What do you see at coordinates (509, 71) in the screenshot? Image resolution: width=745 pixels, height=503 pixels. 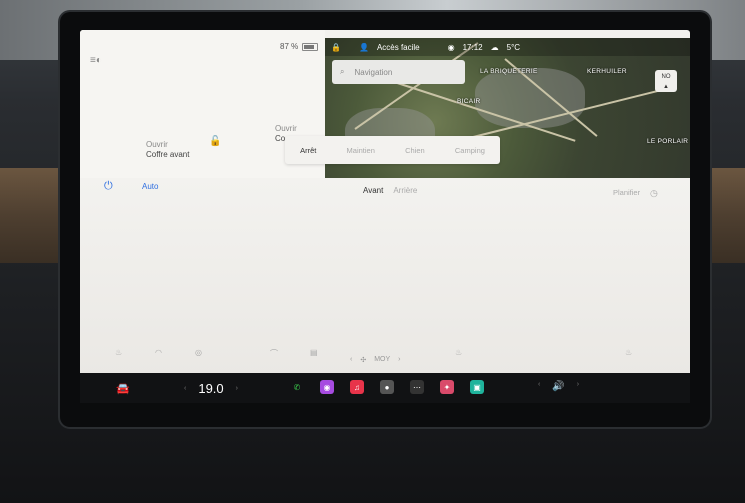 I see `map-place-label: LA BRIQUETERIE` at bounding box center [509, 71].